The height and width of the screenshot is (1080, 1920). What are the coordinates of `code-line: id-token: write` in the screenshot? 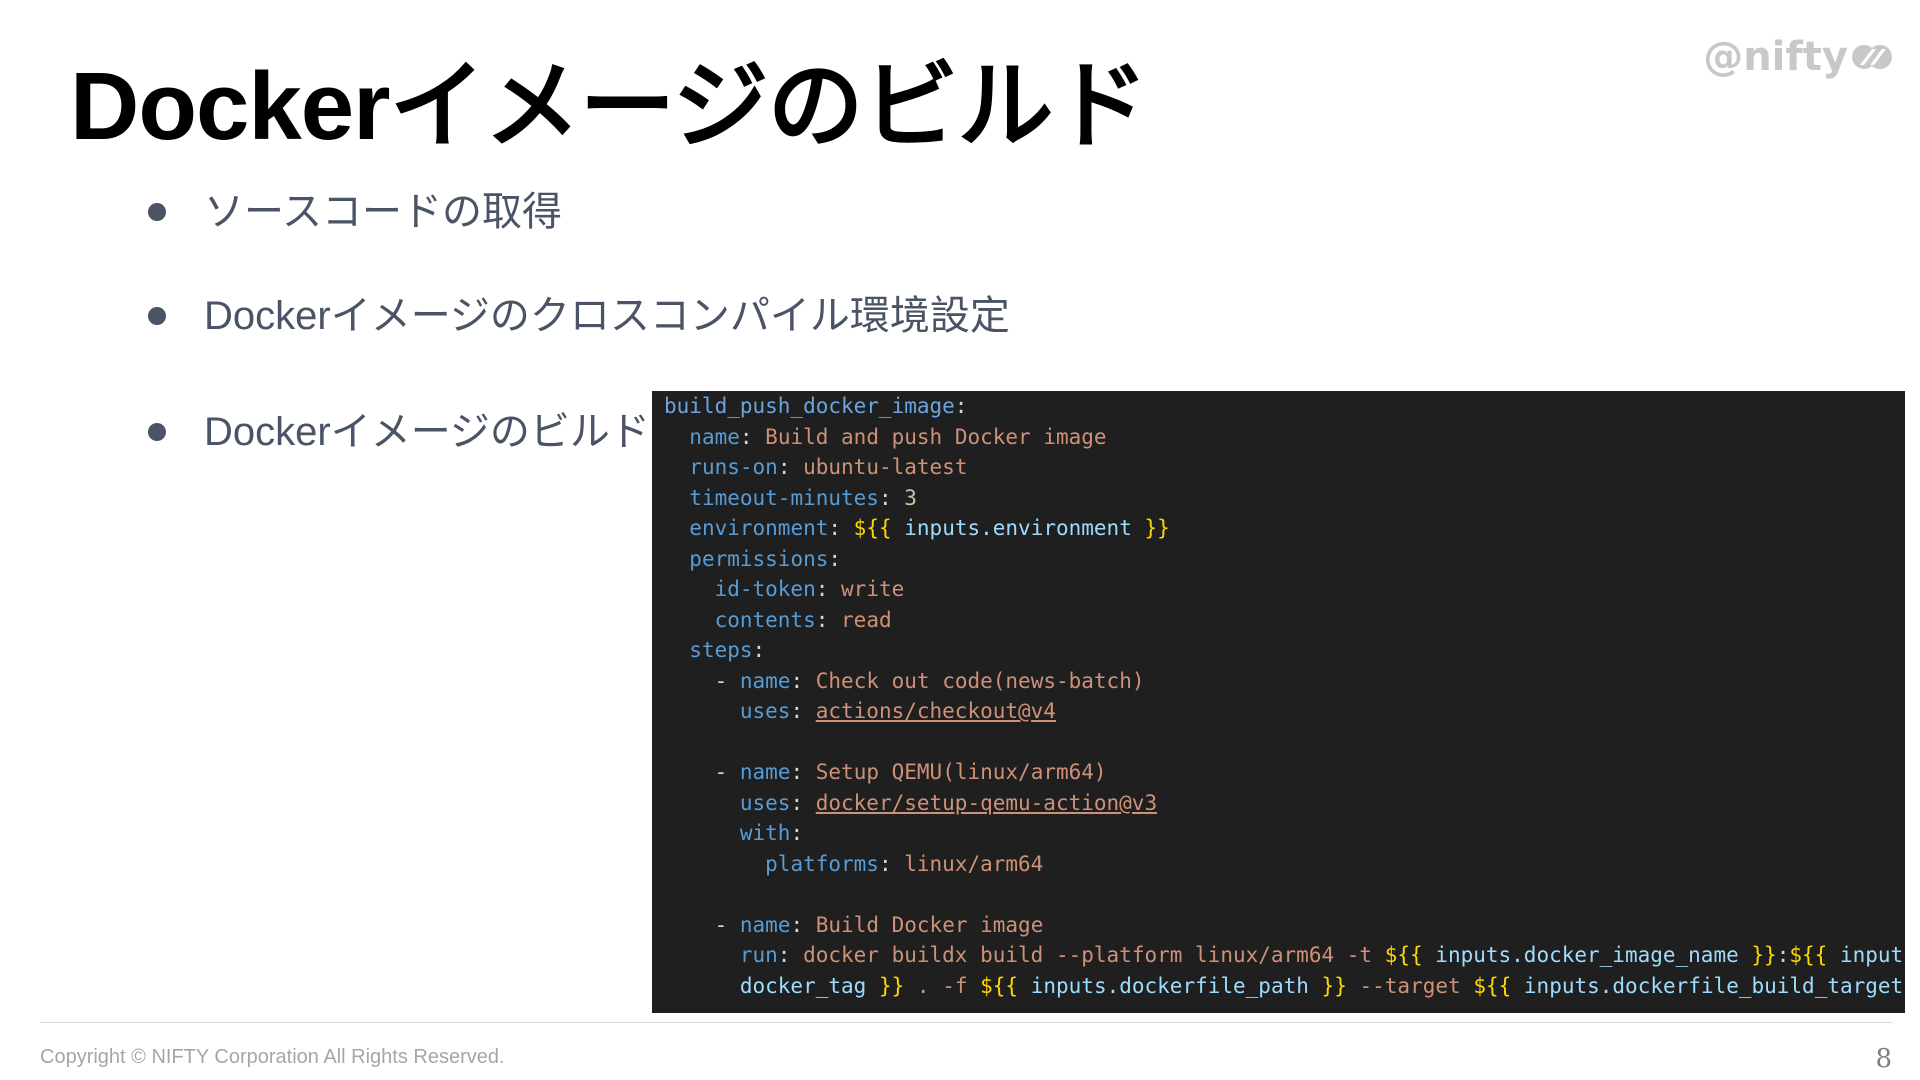 It's located at (809, 589).